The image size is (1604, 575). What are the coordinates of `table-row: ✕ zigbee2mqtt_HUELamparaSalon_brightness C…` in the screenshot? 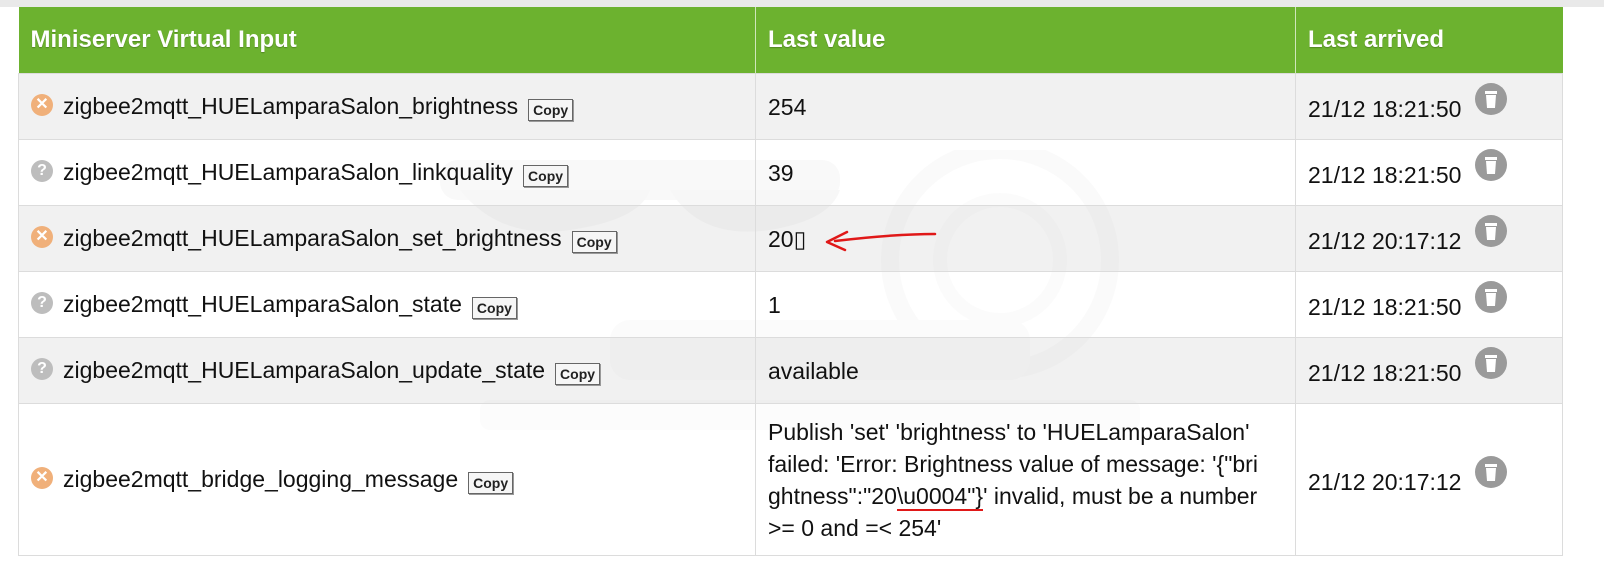 It's located at (790, 106).